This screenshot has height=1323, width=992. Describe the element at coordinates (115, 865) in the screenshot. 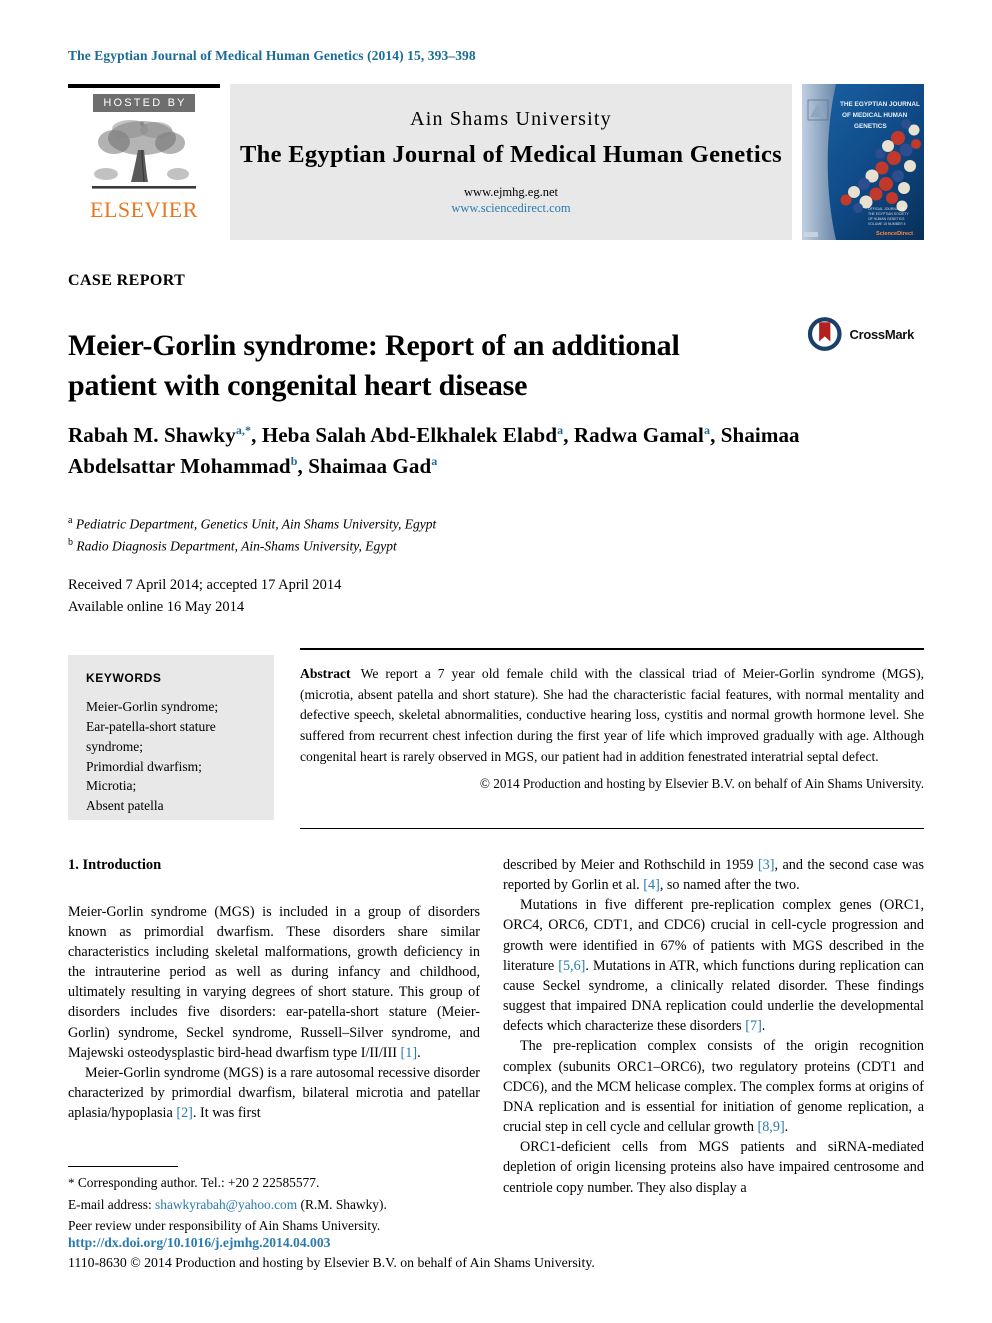

I see `section-heading: 1. Introduction` at that location.